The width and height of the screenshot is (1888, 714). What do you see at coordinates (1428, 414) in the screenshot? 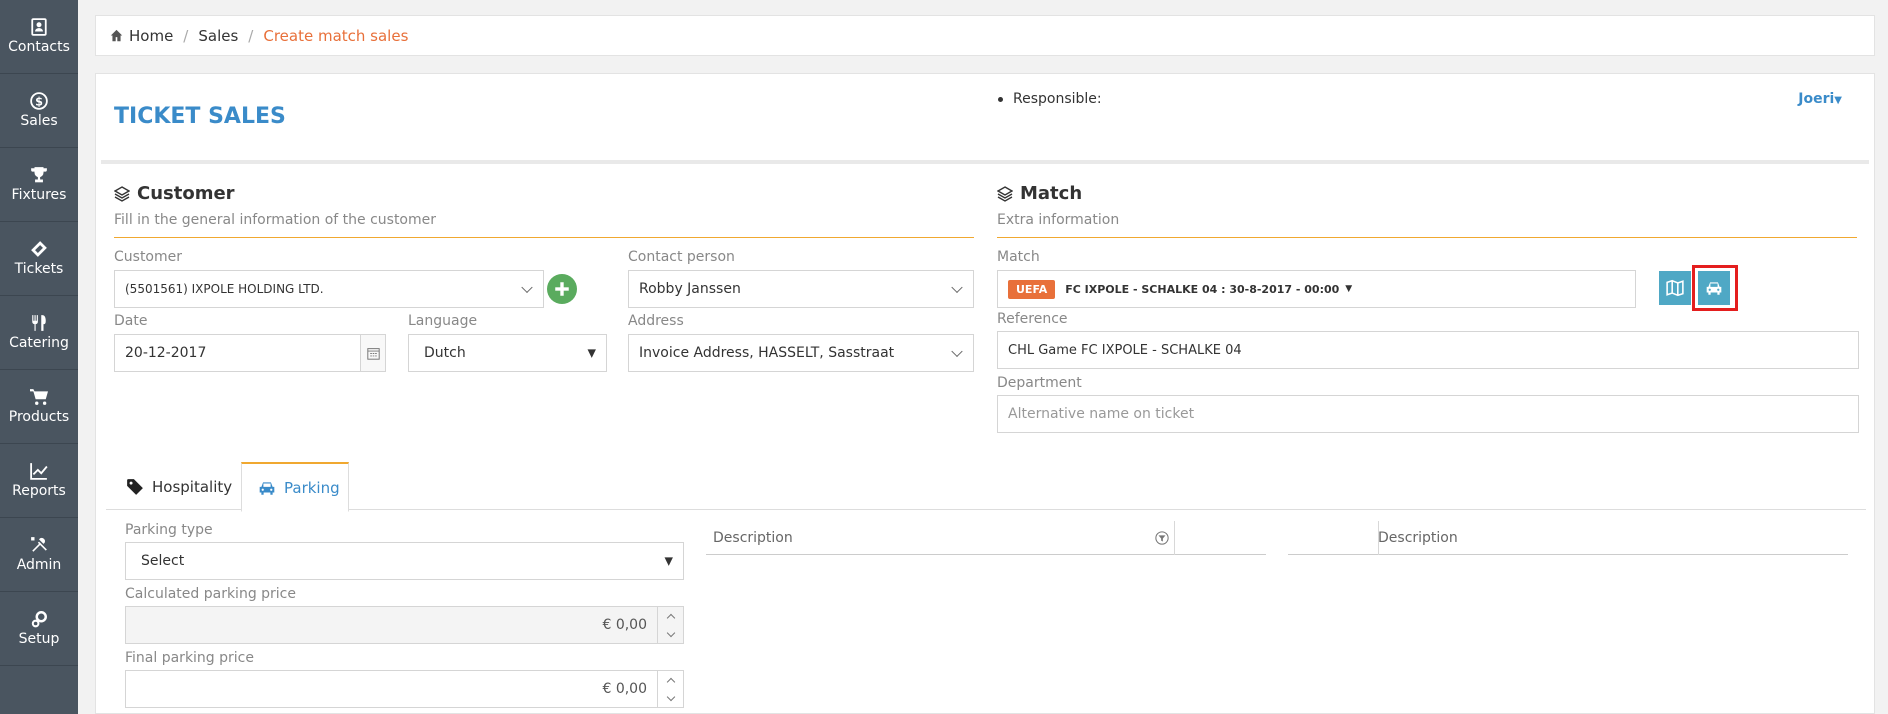
I see `department-input: Alternative name on ticket` at bounding box center [1428, 414].